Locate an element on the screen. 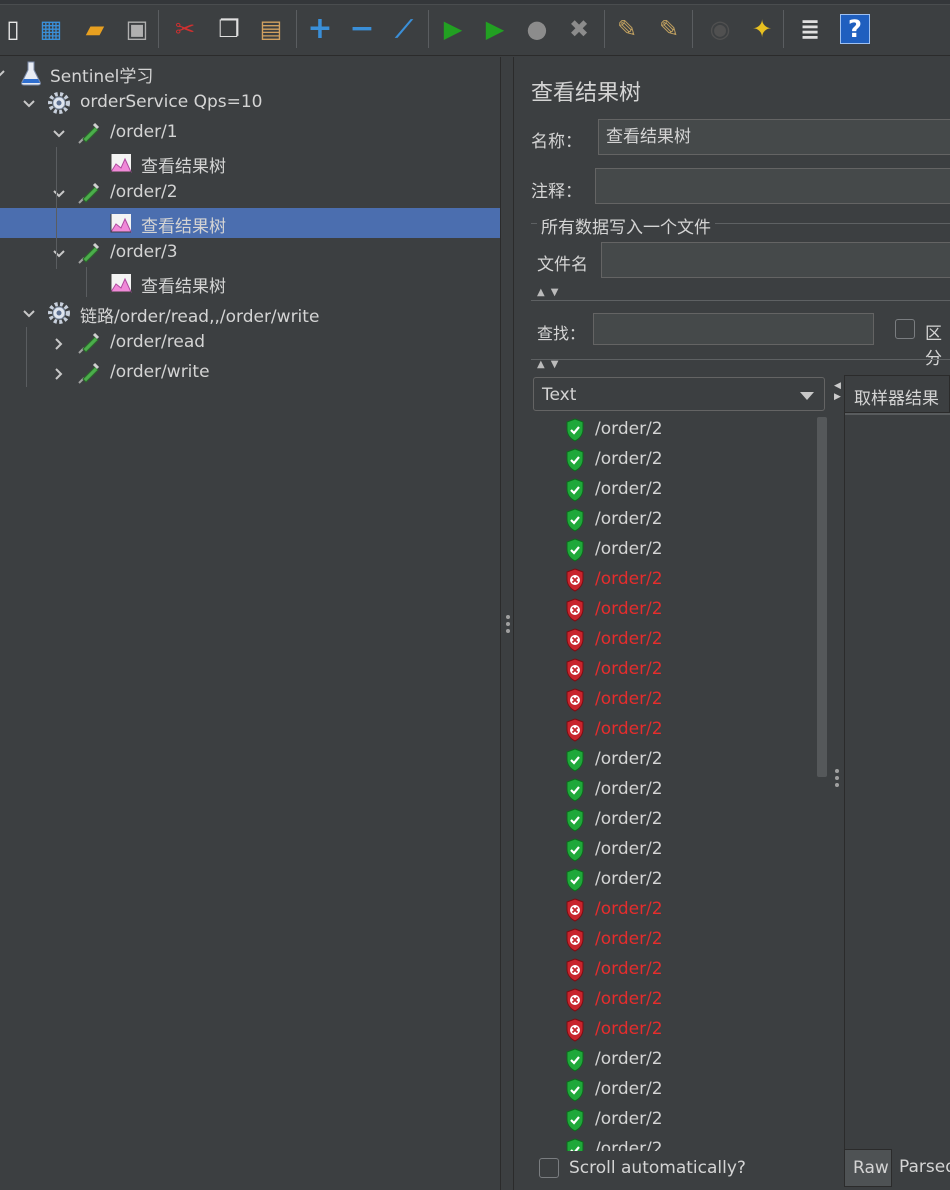  expand-icon: + is located at coordinates (320, 29).